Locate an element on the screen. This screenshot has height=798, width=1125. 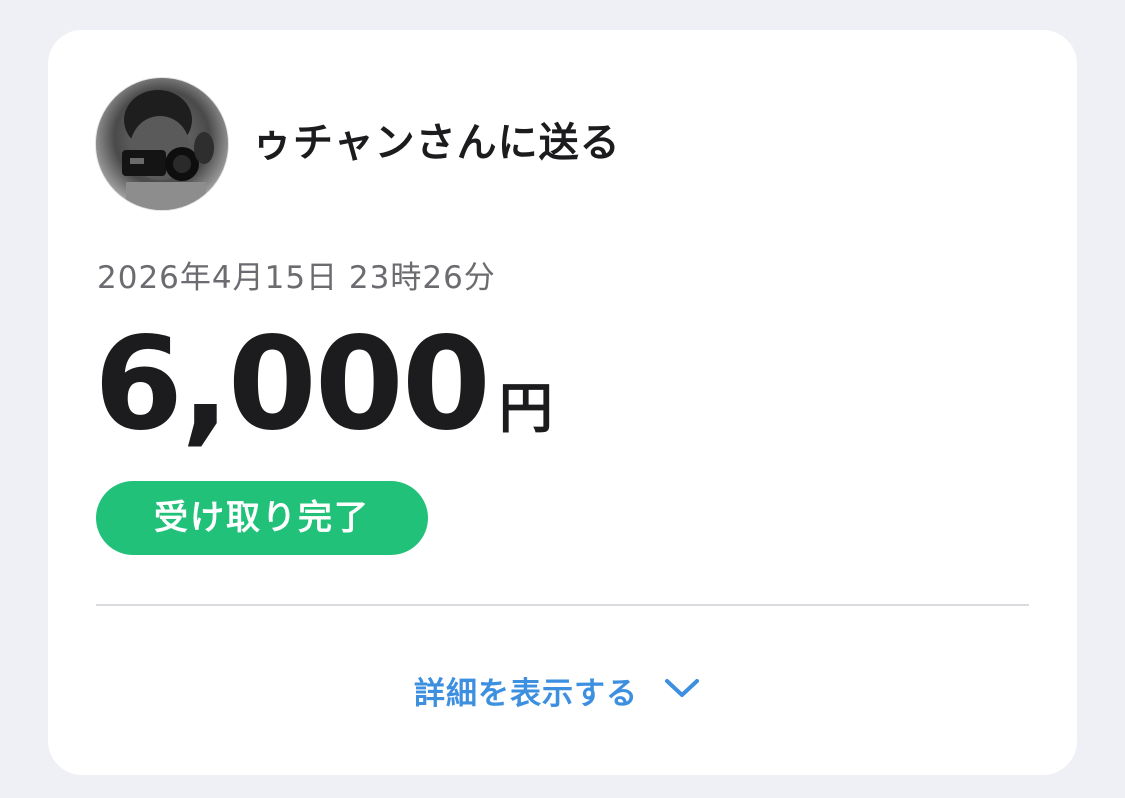
transfer-amount: 6,000 is located at coordinates (292, 384).